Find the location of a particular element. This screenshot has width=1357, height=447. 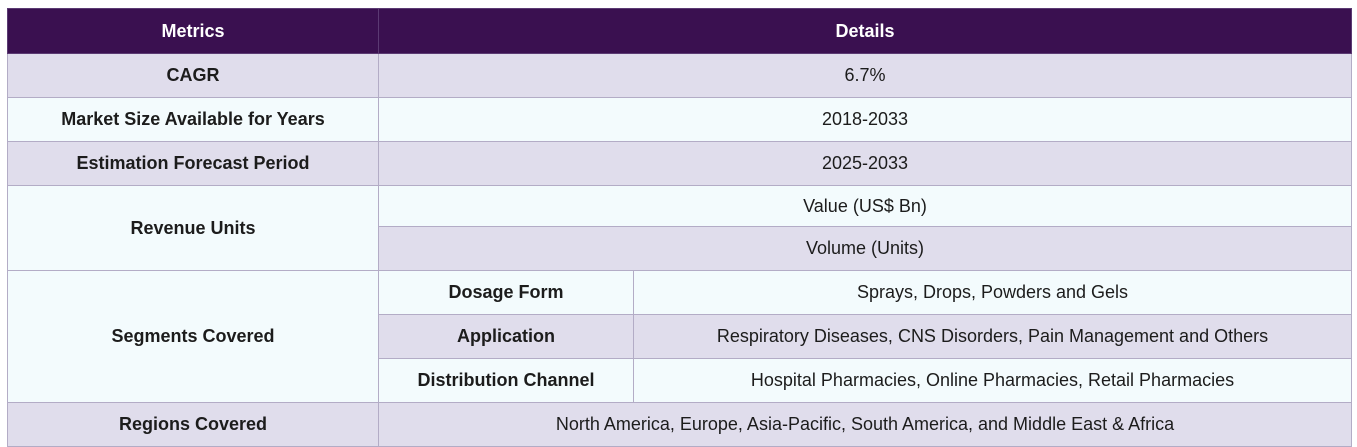

cagr-label: CAGR is located at coordinates (193, 75).